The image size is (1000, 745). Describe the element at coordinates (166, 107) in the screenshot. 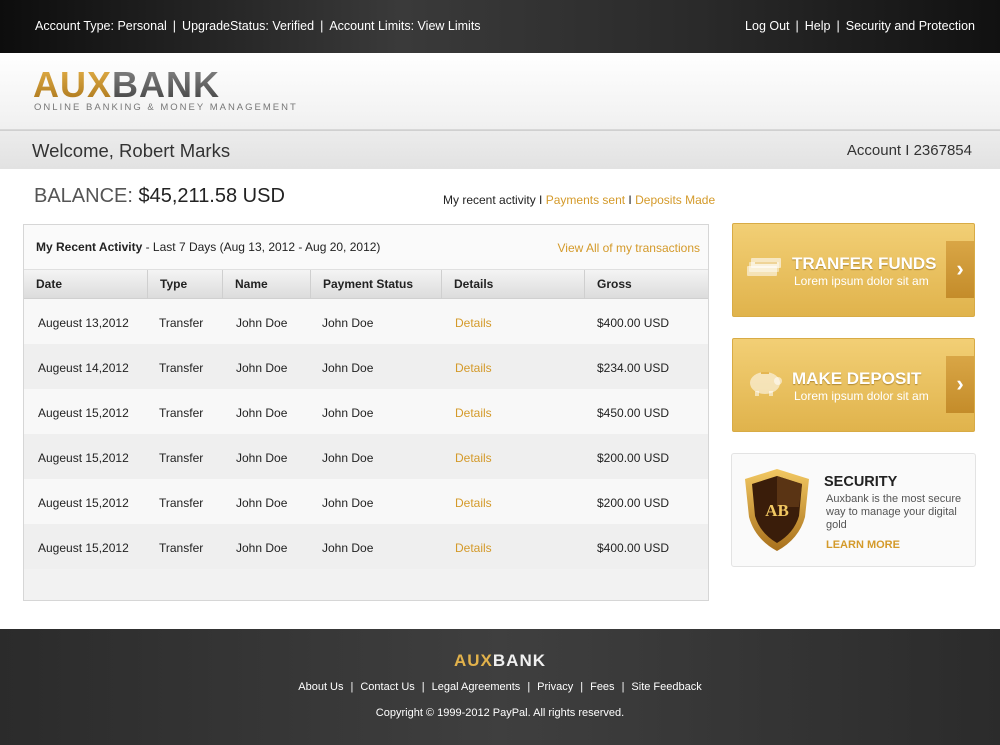

I see `tagline: ONLINE BANKING & MONEY MANAGEMENT` at that location.